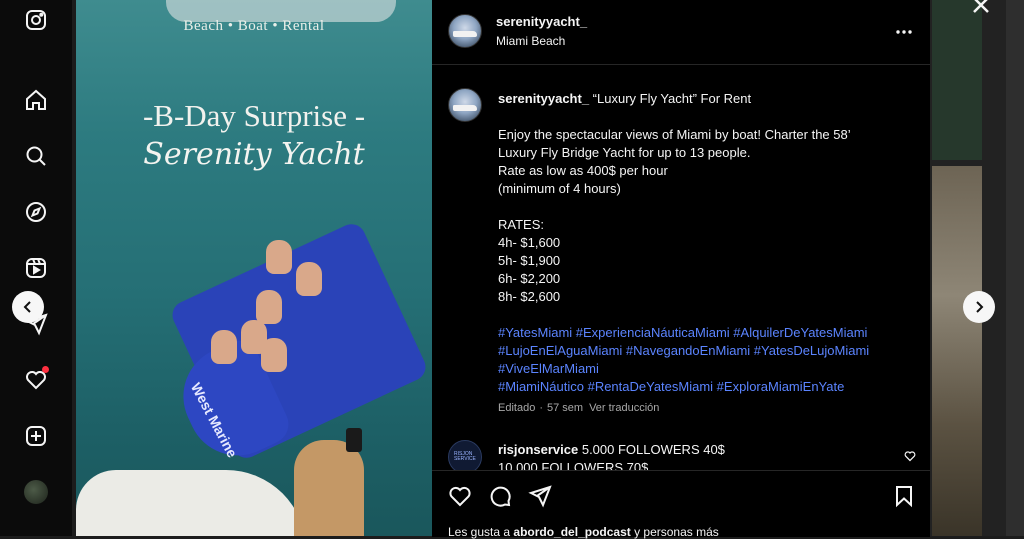 Image resolution: width=1024 pixels, height=539 pixels. What do you see at coordinates (543, 98) in the screenshot?
I see `caption-username: serenityyacht_` at bounding box center [543, 98].